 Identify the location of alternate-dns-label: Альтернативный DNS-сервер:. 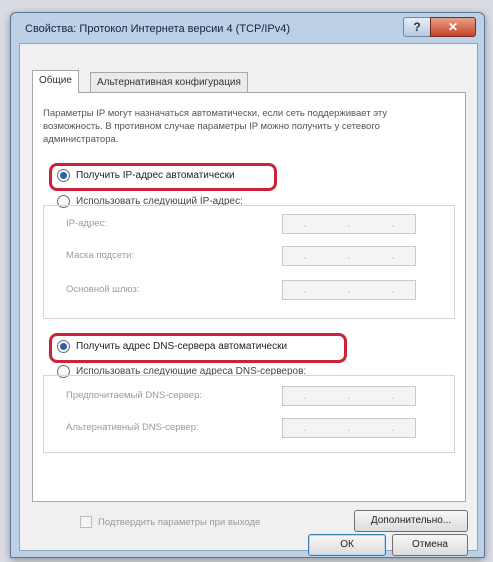
(132, 427).